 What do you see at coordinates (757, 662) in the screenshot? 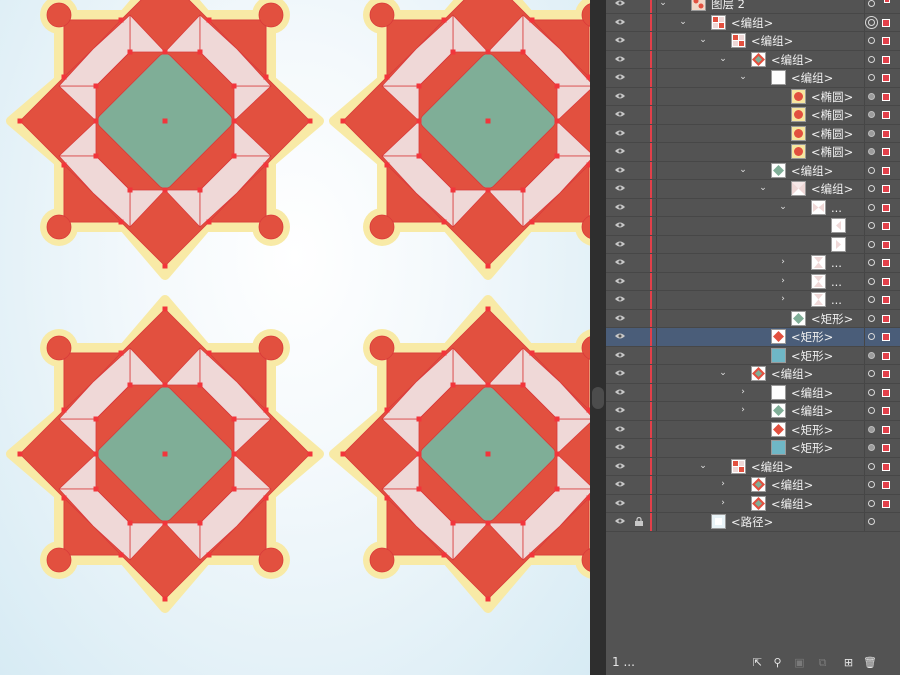
I see `export-icon: ⇱` at bounding box center [757, 662].